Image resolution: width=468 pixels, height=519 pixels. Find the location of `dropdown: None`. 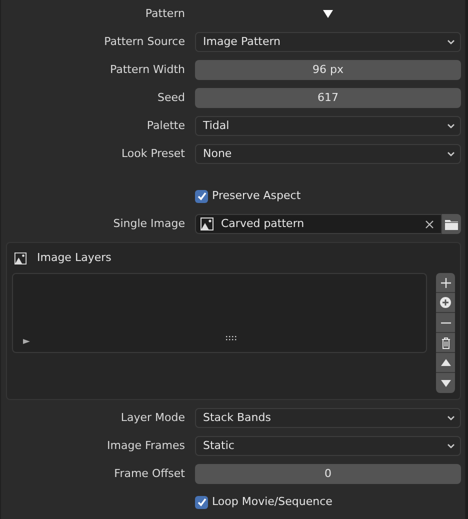

dropdown: None is located at coordinates (328, 154).